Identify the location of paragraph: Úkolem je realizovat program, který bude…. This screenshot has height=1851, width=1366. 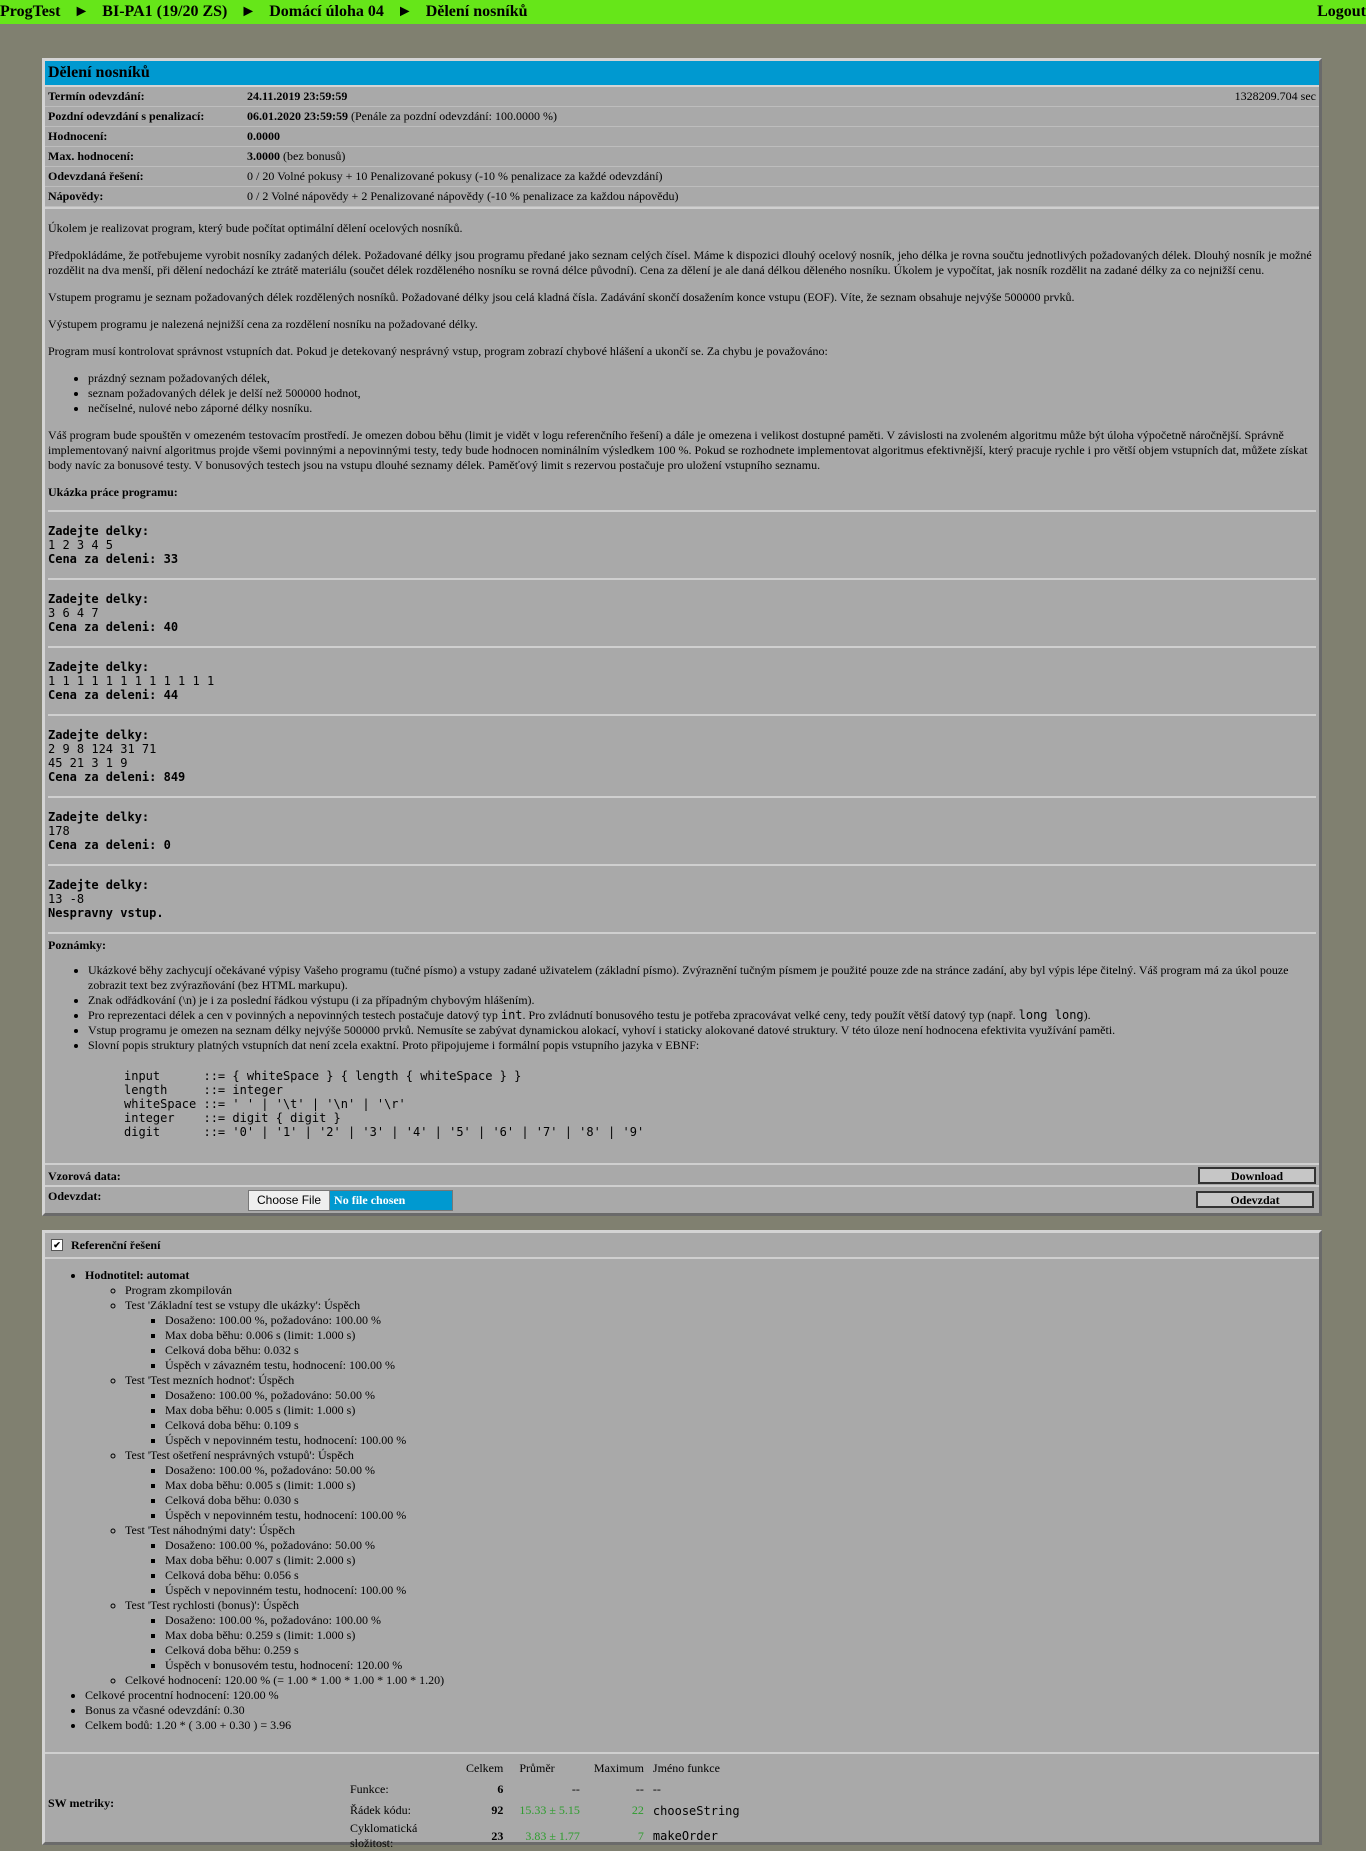
(255, 228).